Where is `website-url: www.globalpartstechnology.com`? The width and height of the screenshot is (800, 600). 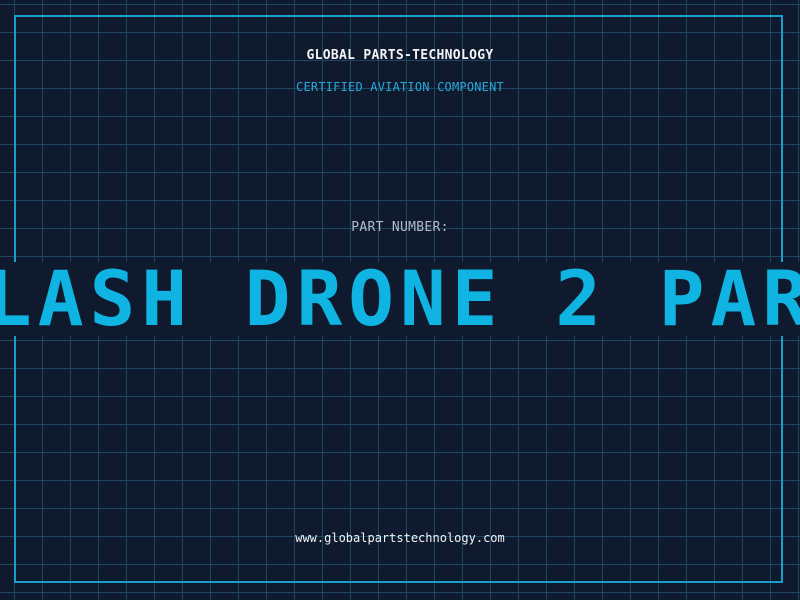 website-url: www.globalpartstechnology.com is located at coordinates (400, 538).